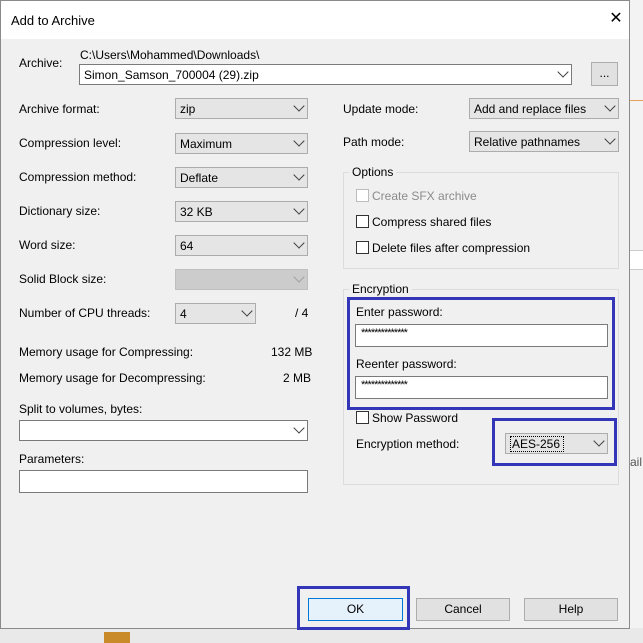 The height and width of the screenshot is (643, 643). I want to click on solid-block-size-label: Solid Block size:, so click(63, 279).